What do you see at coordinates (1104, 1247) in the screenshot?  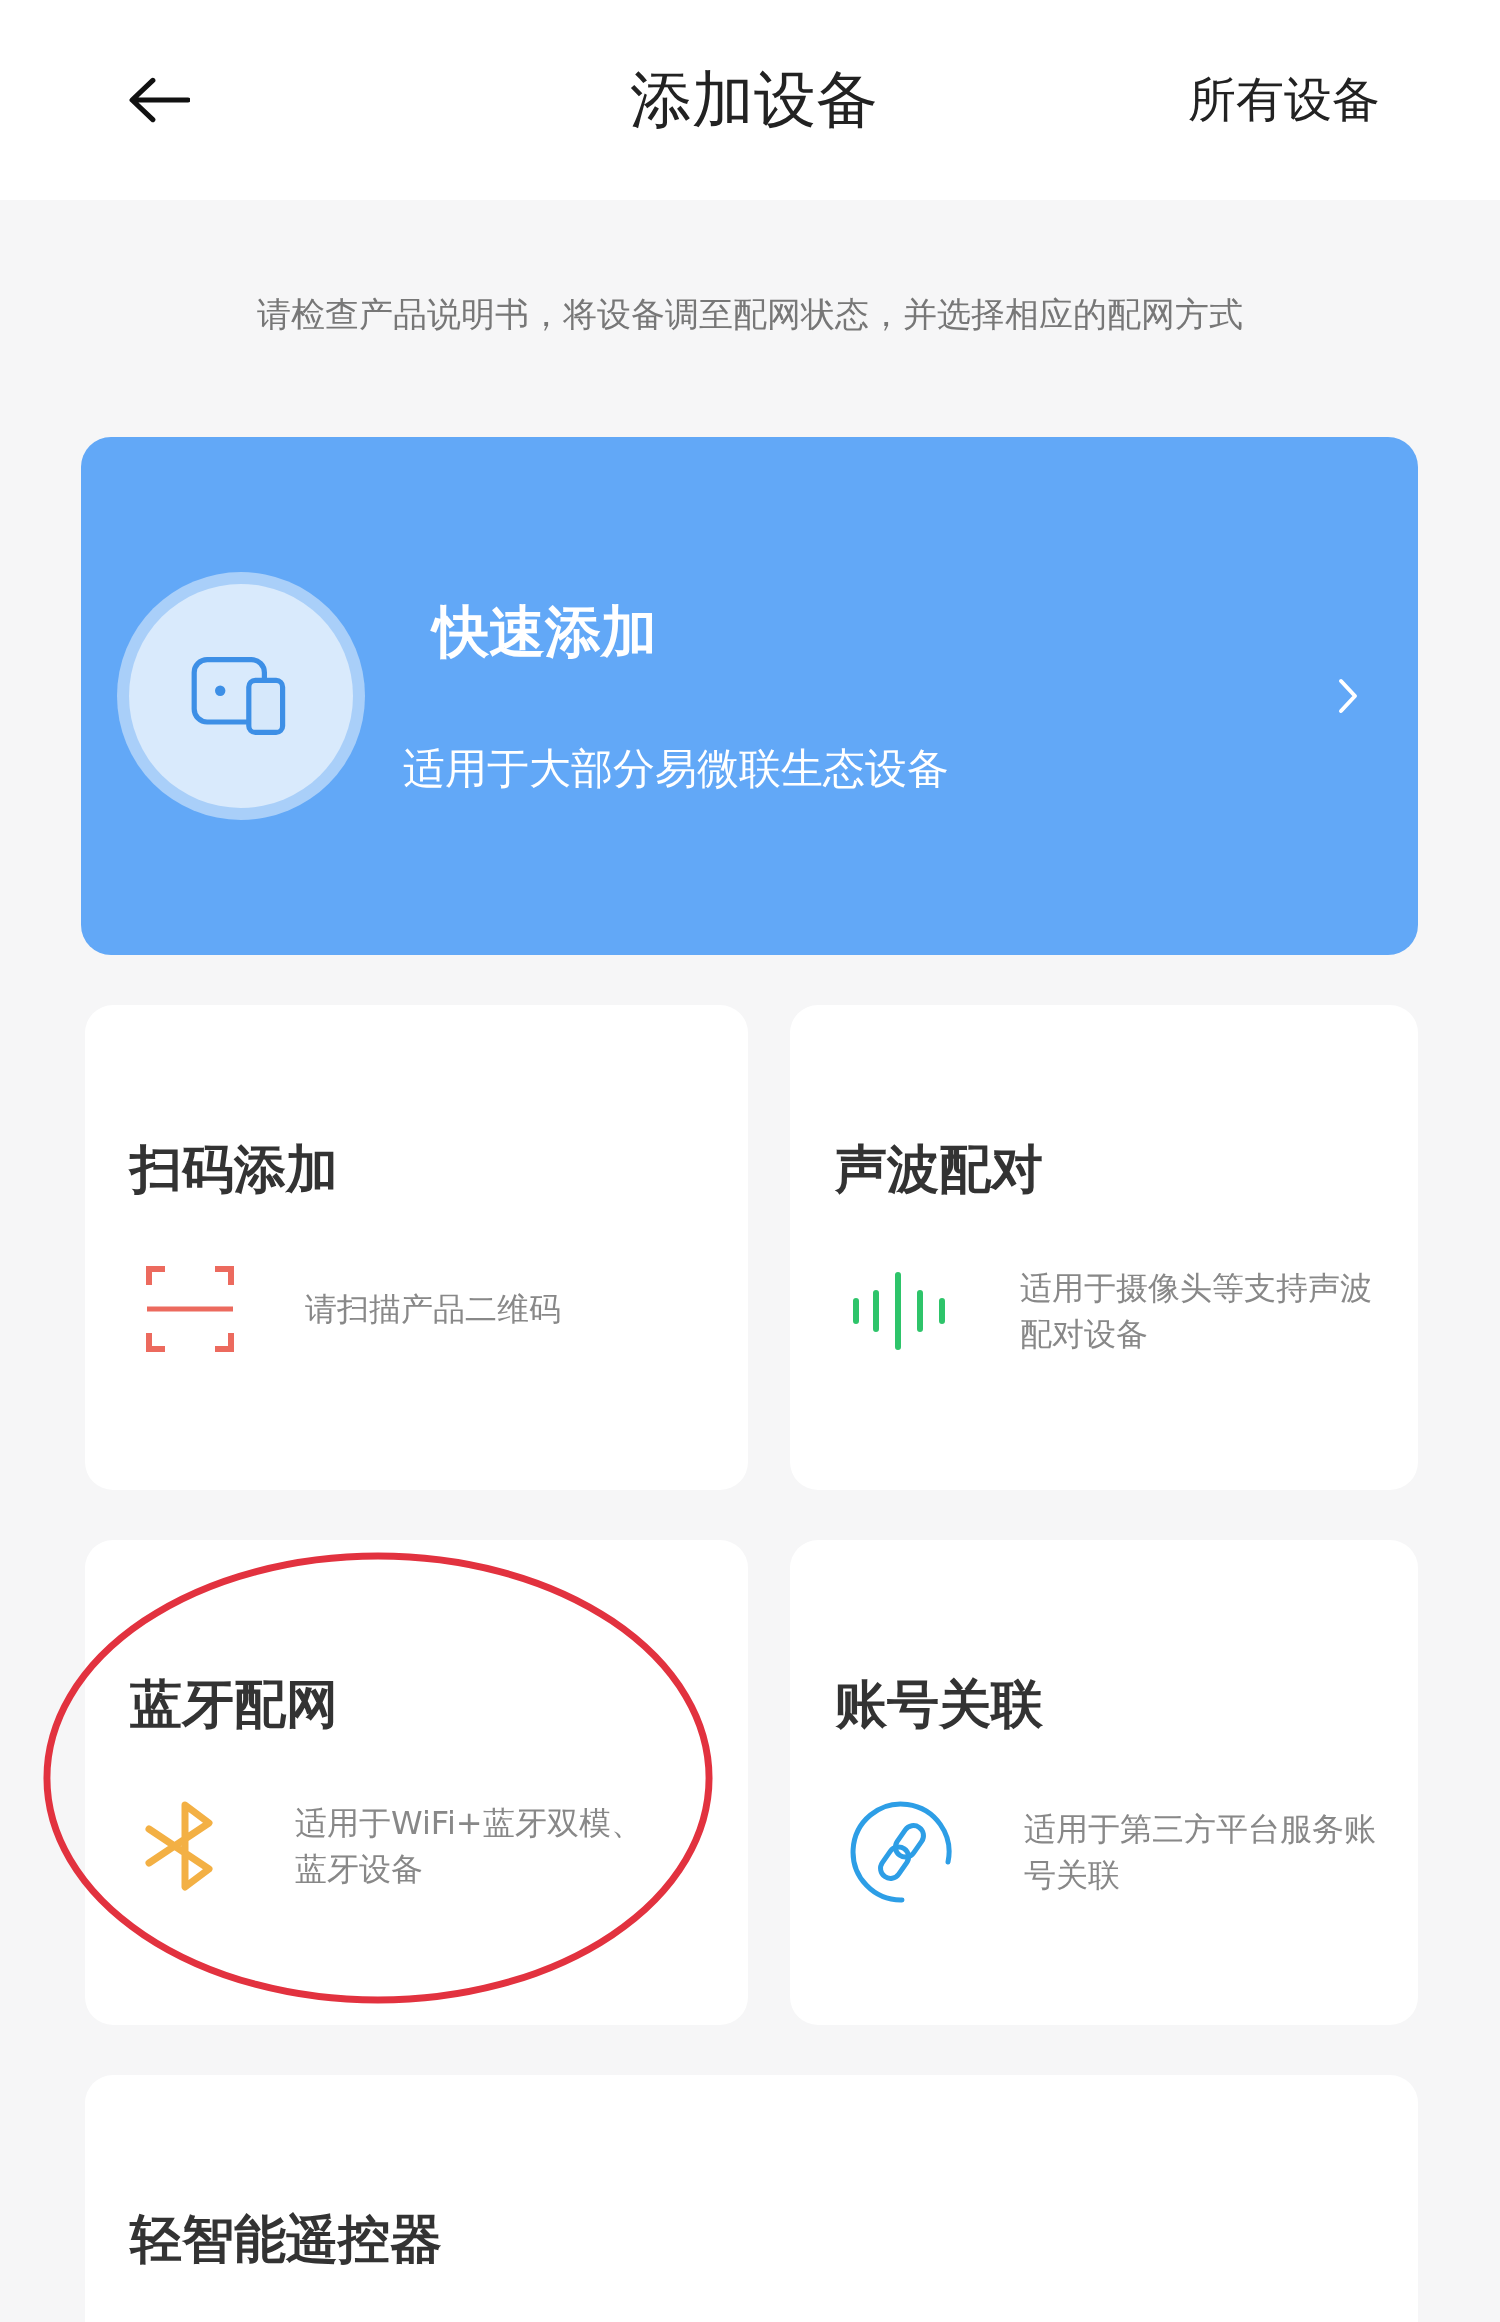 I see `method-card: 声波配对 适用于摄像头等支持声波配对设备` at bounding box center [1104, 1247].